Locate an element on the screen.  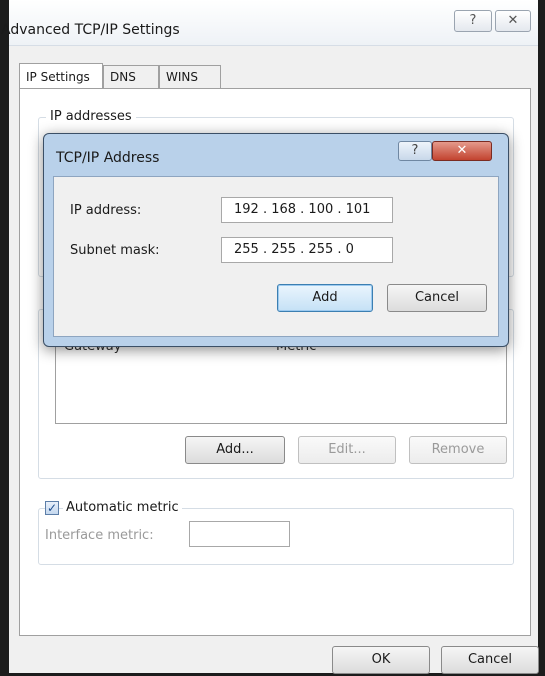
ip-address-field: 192 . 168 . 100 . 101 is located at coordinates (307, 210).